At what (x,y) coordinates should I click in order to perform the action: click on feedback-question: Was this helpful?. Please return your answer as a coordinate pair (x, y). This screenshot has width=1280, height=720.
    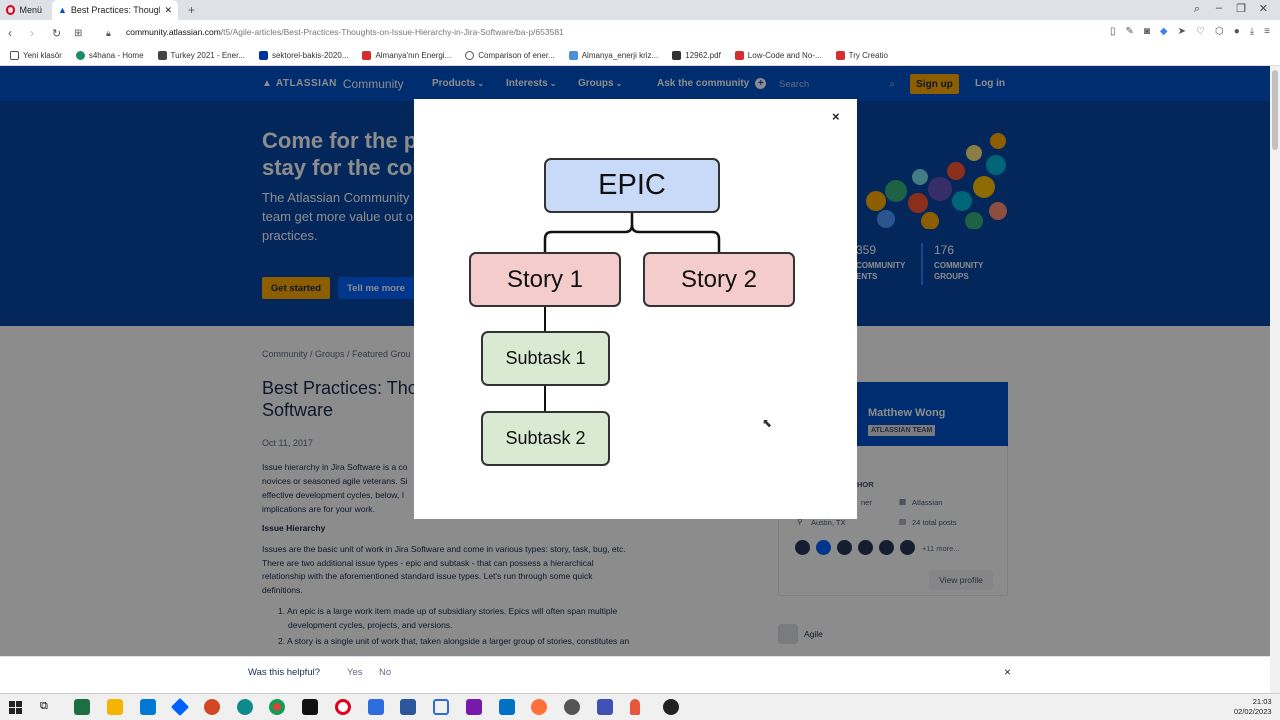
    Looking at the image, I should click on (284, 672).